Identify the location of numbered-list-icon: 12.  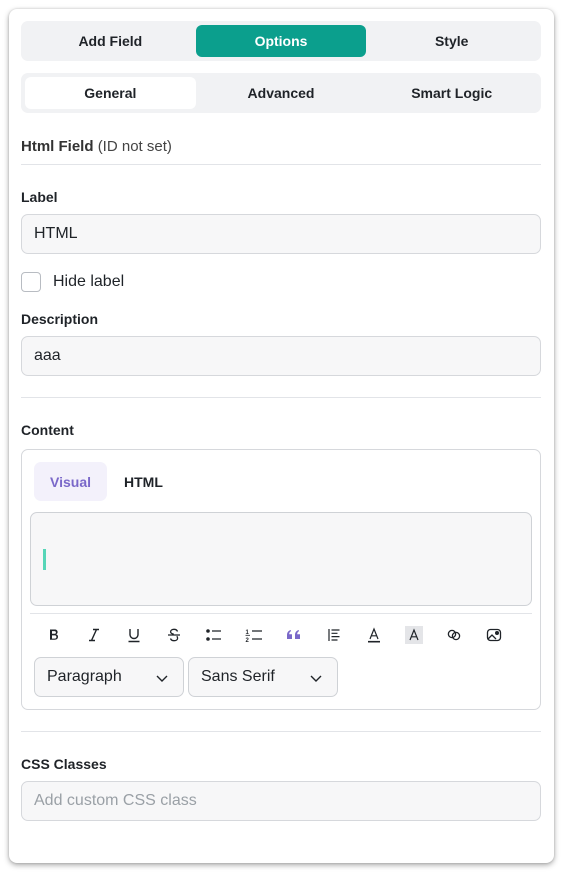
(254, 635).